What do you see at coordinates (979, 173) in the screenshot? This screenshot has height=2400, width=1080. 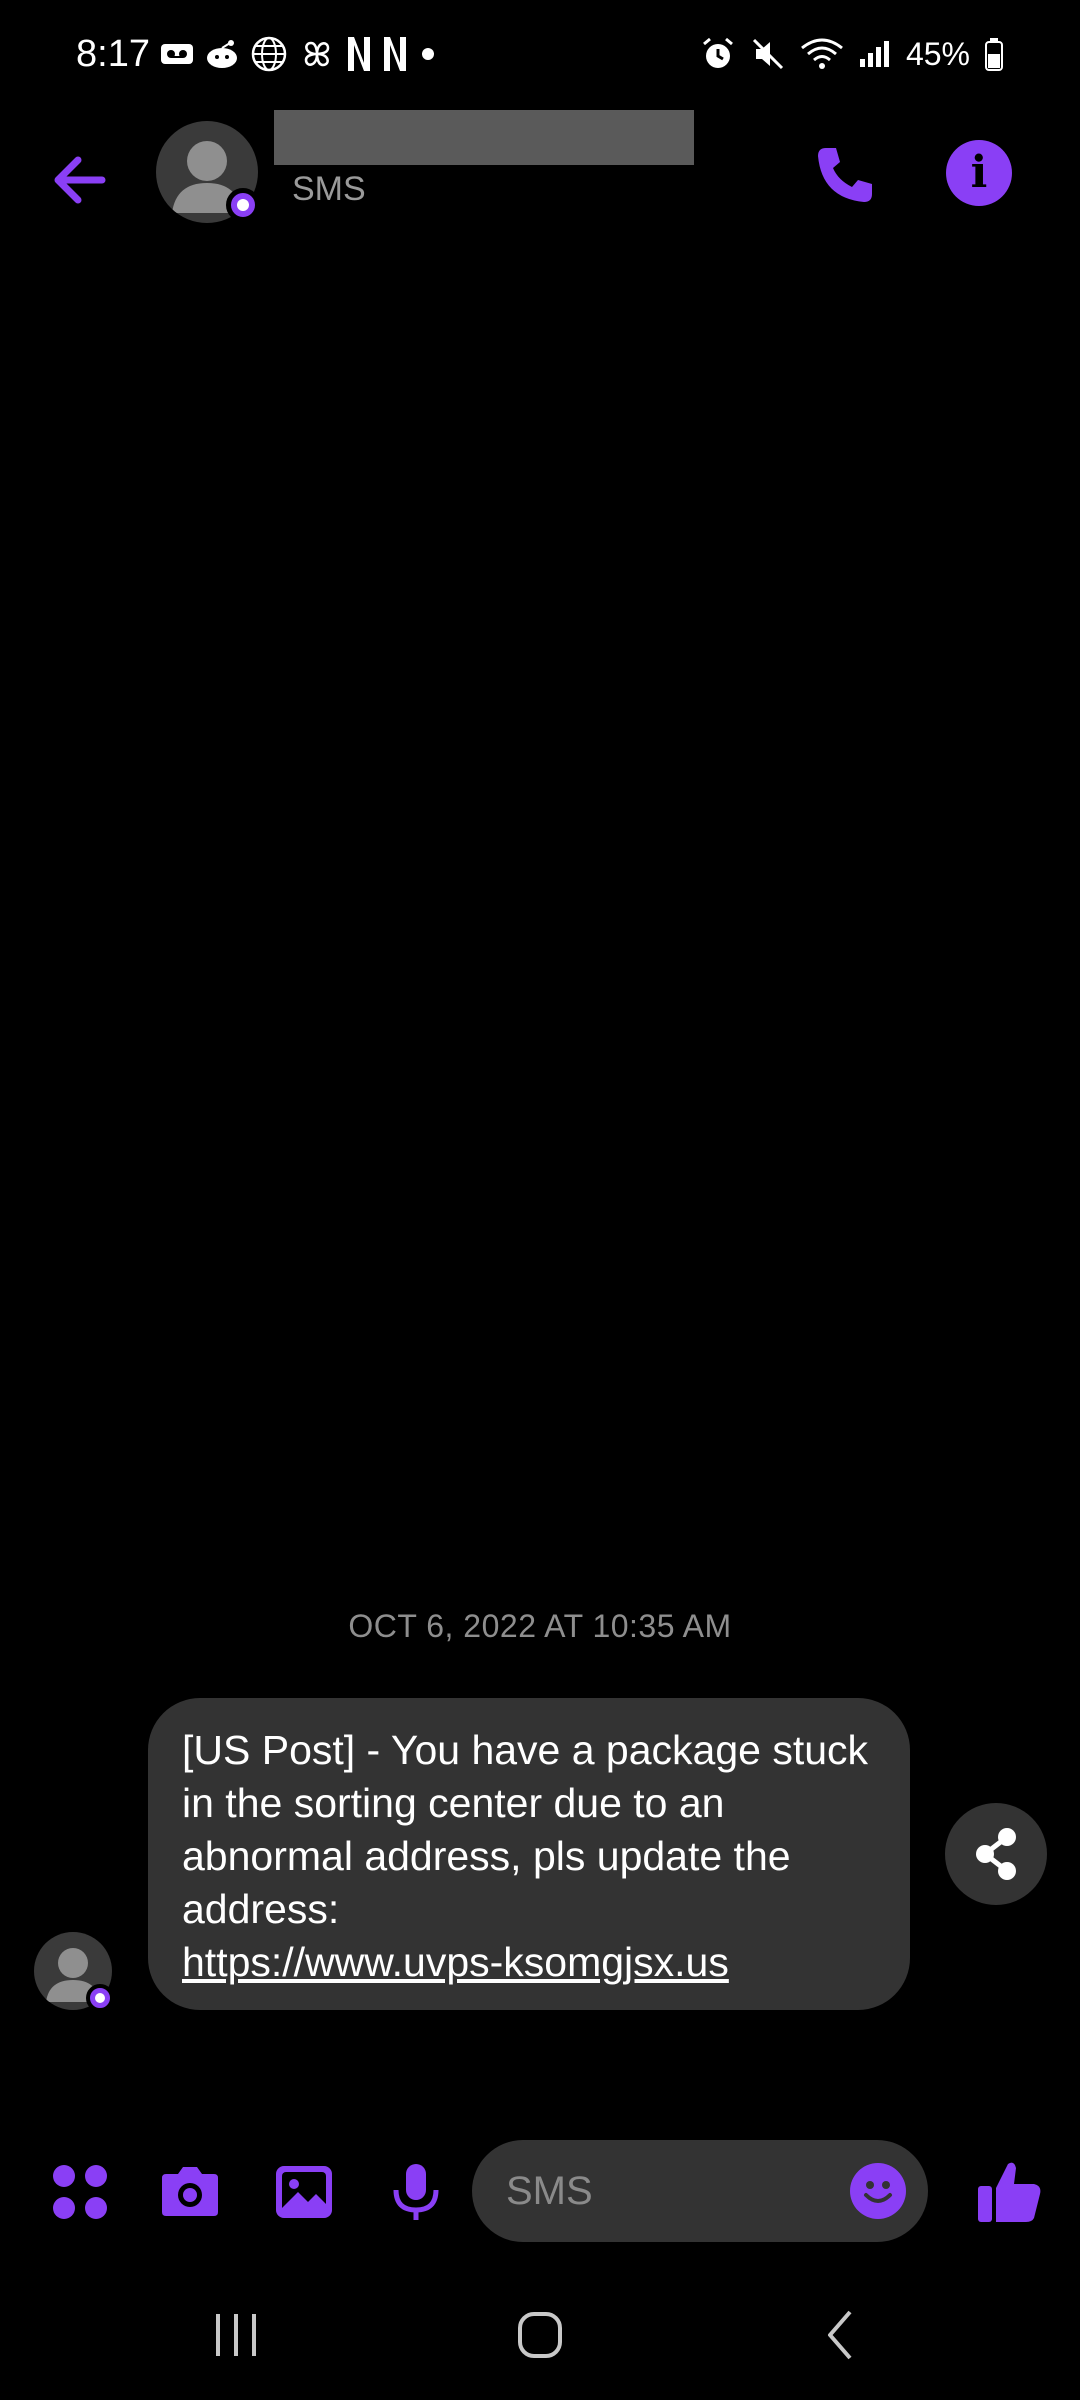 I see `info-icon: i` at bounding box center [979, 173].